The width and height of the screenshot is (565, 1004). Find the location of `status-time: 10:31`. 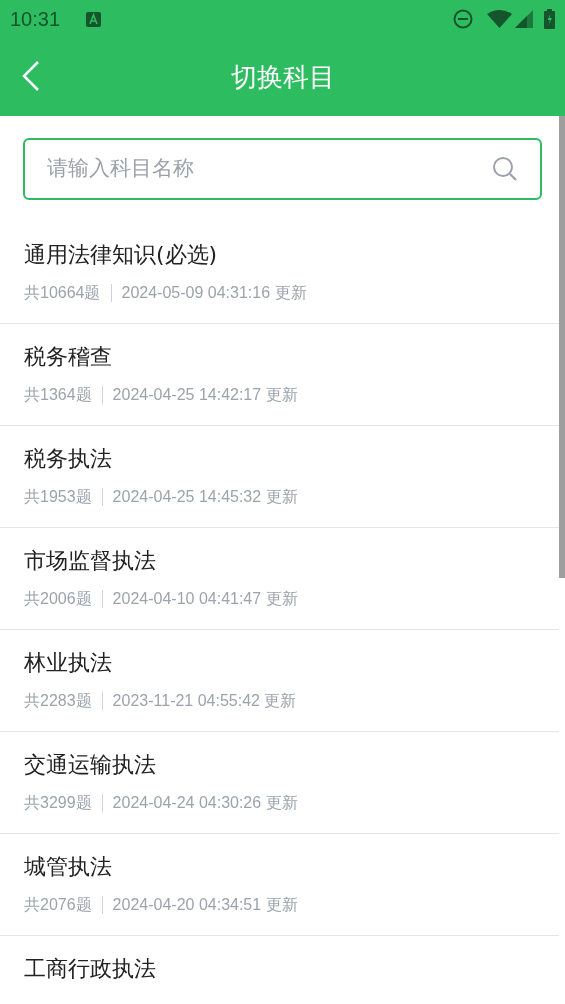

status-time: 10:31 is located at coordinates (35, 19).